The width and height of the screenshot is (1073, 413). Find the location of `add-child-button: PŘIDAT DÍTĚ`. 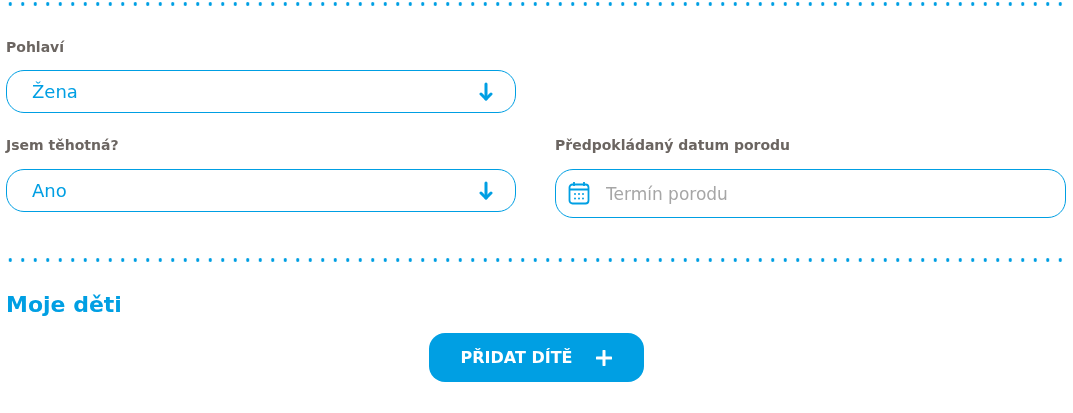

add-child-button: PŘIDAT DÍTĚ is located at coordinates (536, 357).